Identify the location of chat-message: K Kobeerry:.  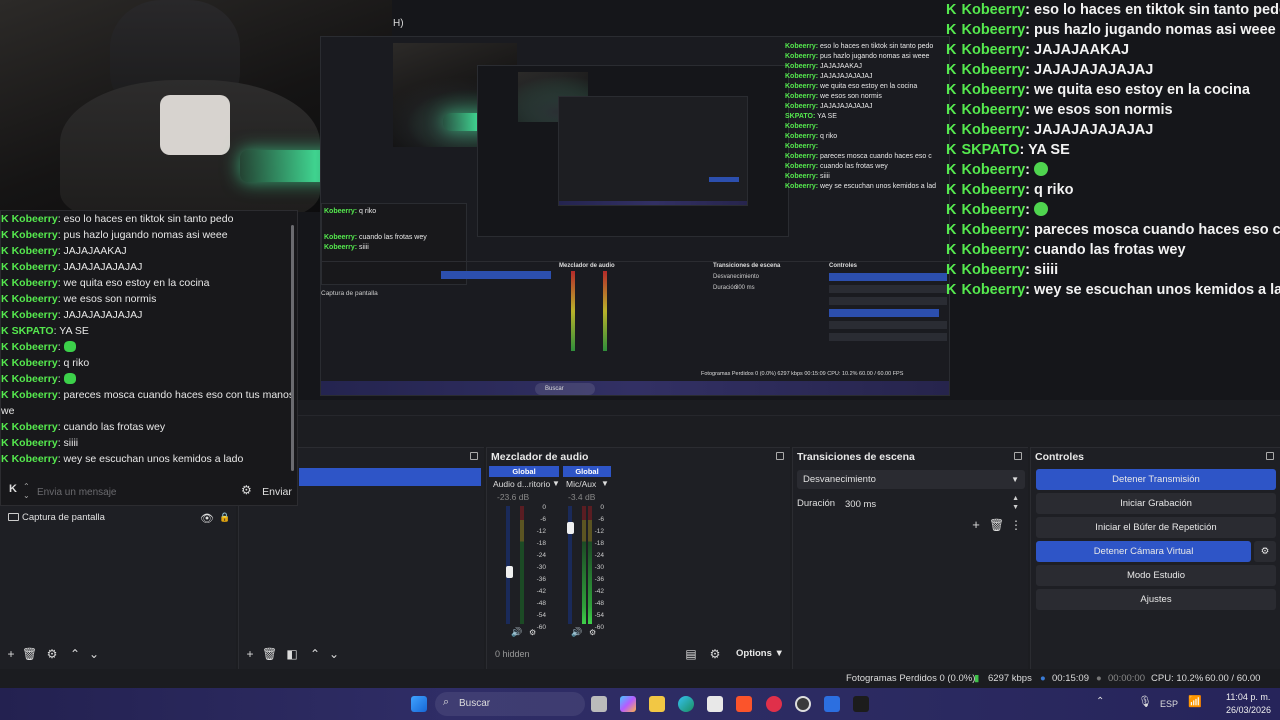
(38, 347).